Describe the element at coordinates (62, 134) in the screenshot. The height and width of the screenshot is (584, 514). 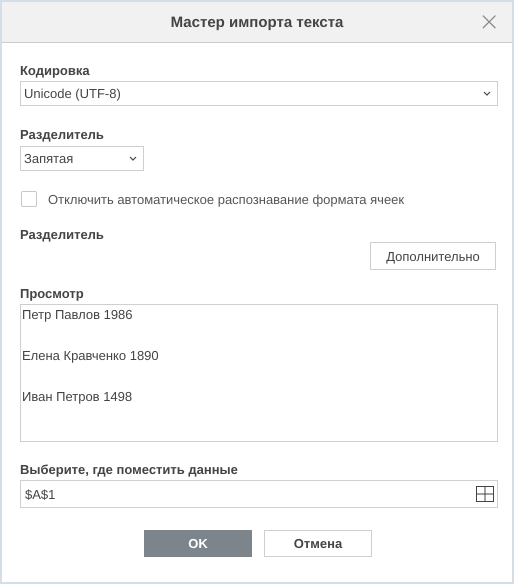
I see `delimiter-label: Разделитель` at that location.